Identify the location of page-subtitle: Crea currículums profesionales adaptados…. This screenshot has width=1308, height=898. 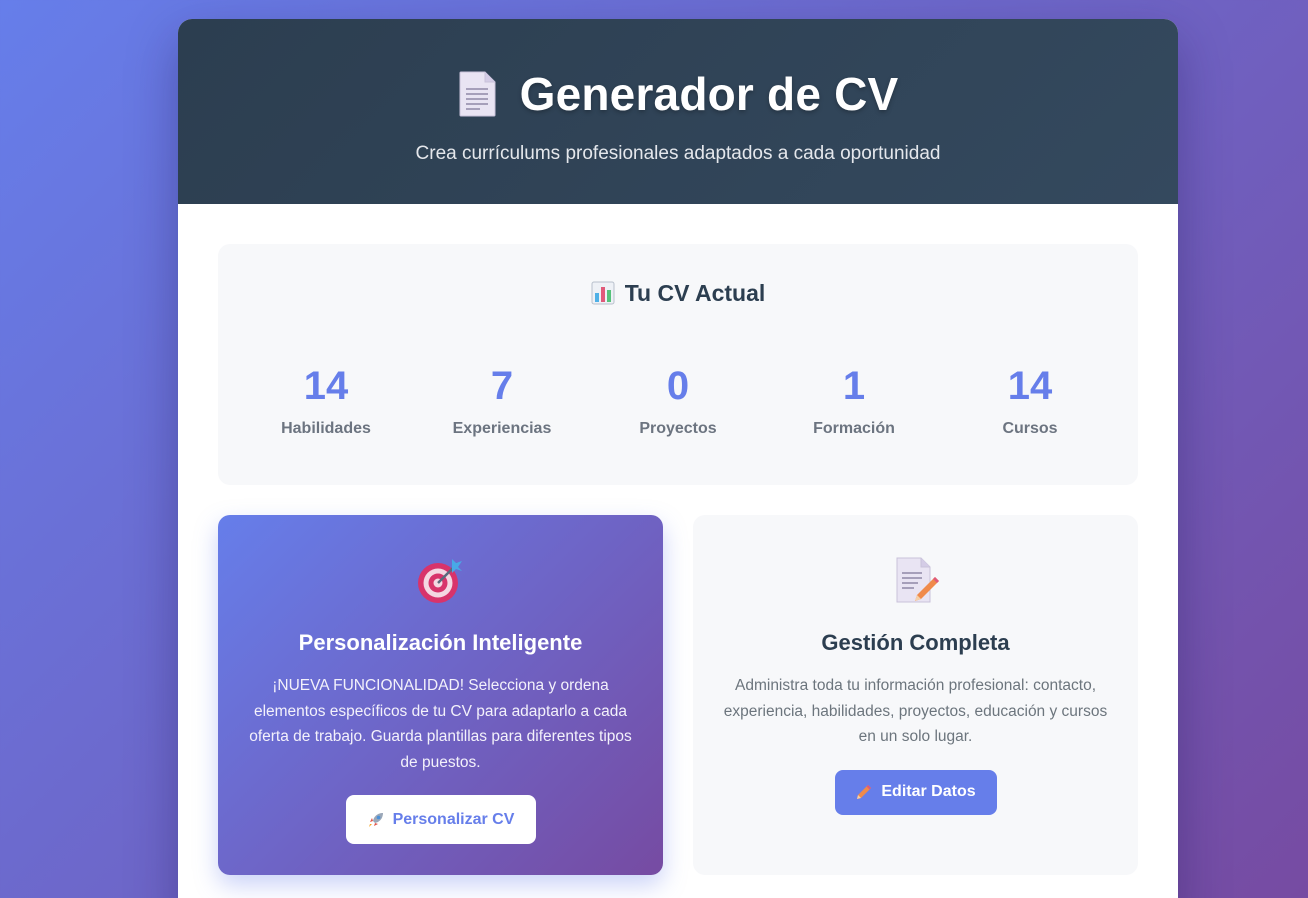
(678, 153).